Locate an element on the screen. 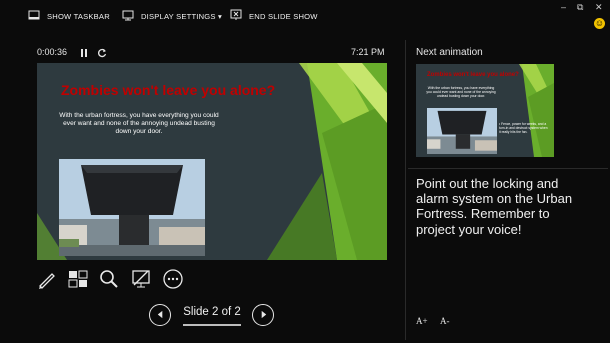 The image size is (610, 343). slide-navigation: Slide 2 of 2 is located at coordinates (212, 316).